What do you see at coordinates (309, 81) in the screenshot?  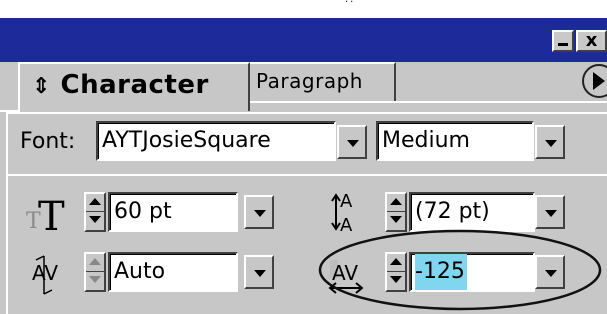 I see `tab-paragraph-label: Paragraph` at bounding box center [309, 81].